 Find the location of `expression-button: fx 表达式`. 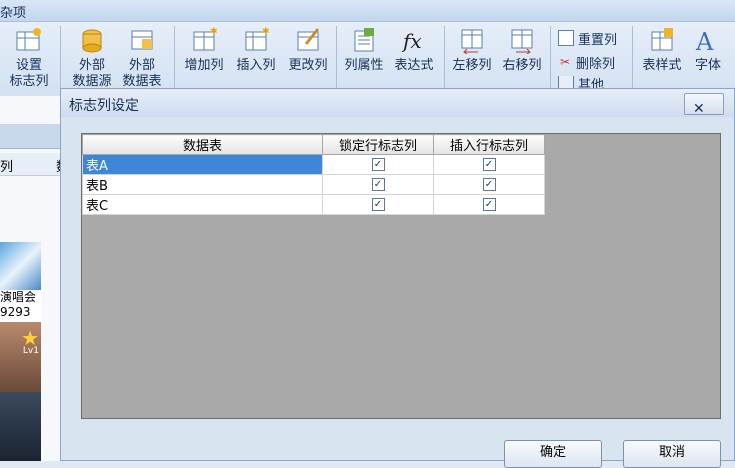

expression-button: fx 表达式 is located at coordinates (414, 50).